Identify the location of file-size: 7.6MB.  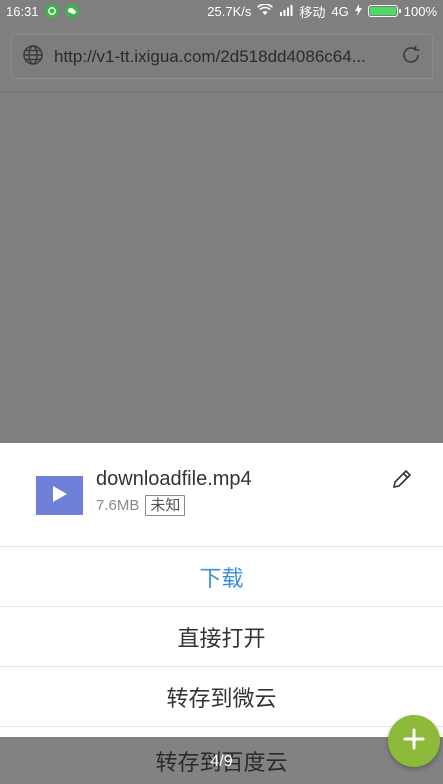
(118, 505).